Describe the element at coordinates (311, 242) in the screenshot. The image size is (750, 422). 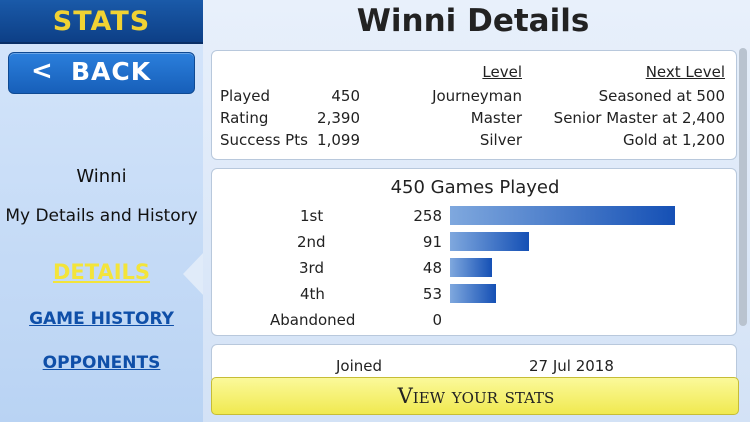
I see `placing-label: 2nd` at that location.